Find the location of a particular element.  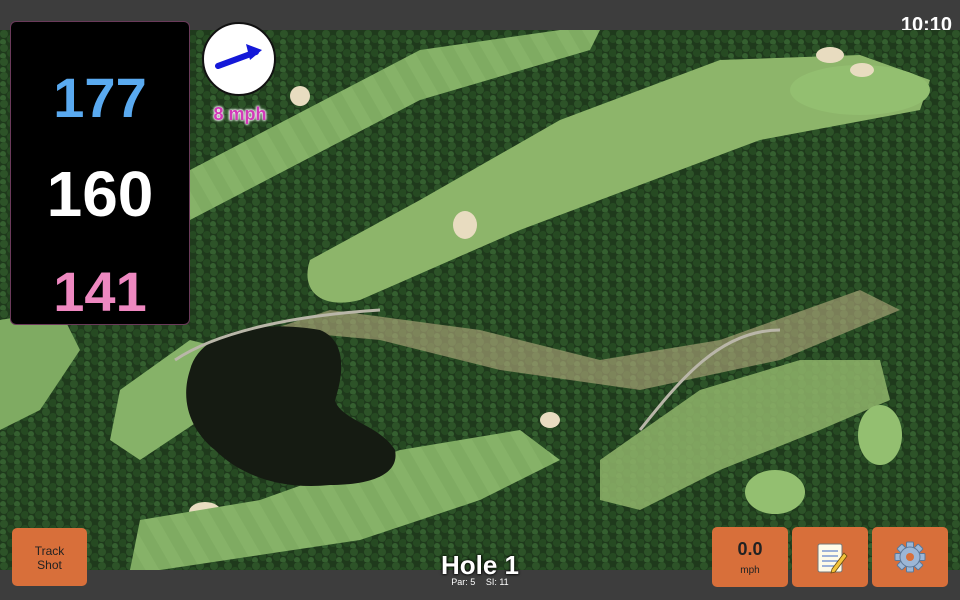

hole-par: Par: 5 is located at coordinates (463, 582).